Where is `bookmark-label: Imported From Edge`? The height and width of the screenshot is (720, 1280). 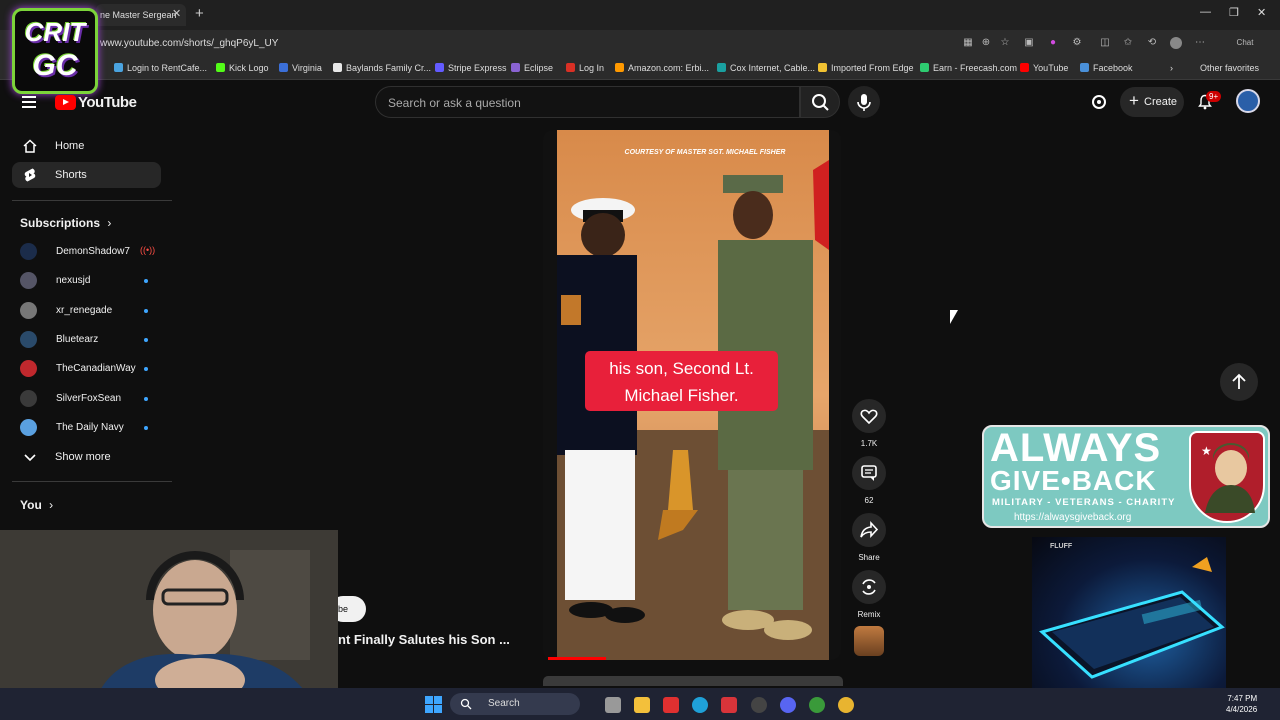
bookmark-label: Imported From Edge is located at coordinates (872, 68).